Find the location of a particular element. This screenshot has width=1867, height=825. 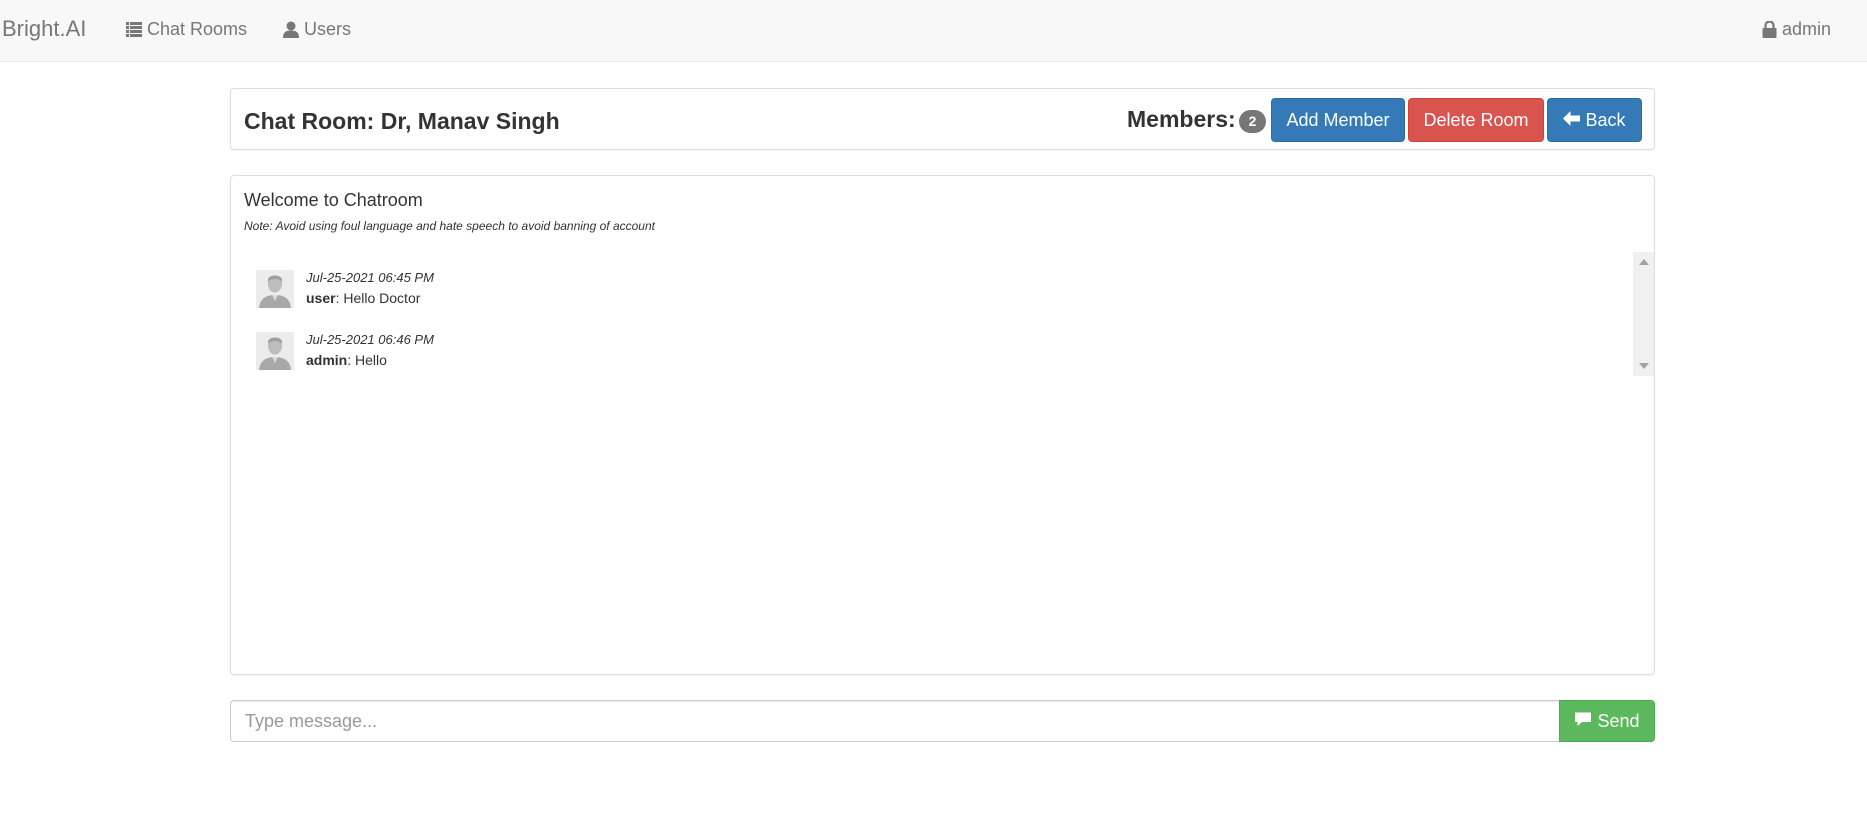

account-username: admin is located at coordinates (1807, 29).